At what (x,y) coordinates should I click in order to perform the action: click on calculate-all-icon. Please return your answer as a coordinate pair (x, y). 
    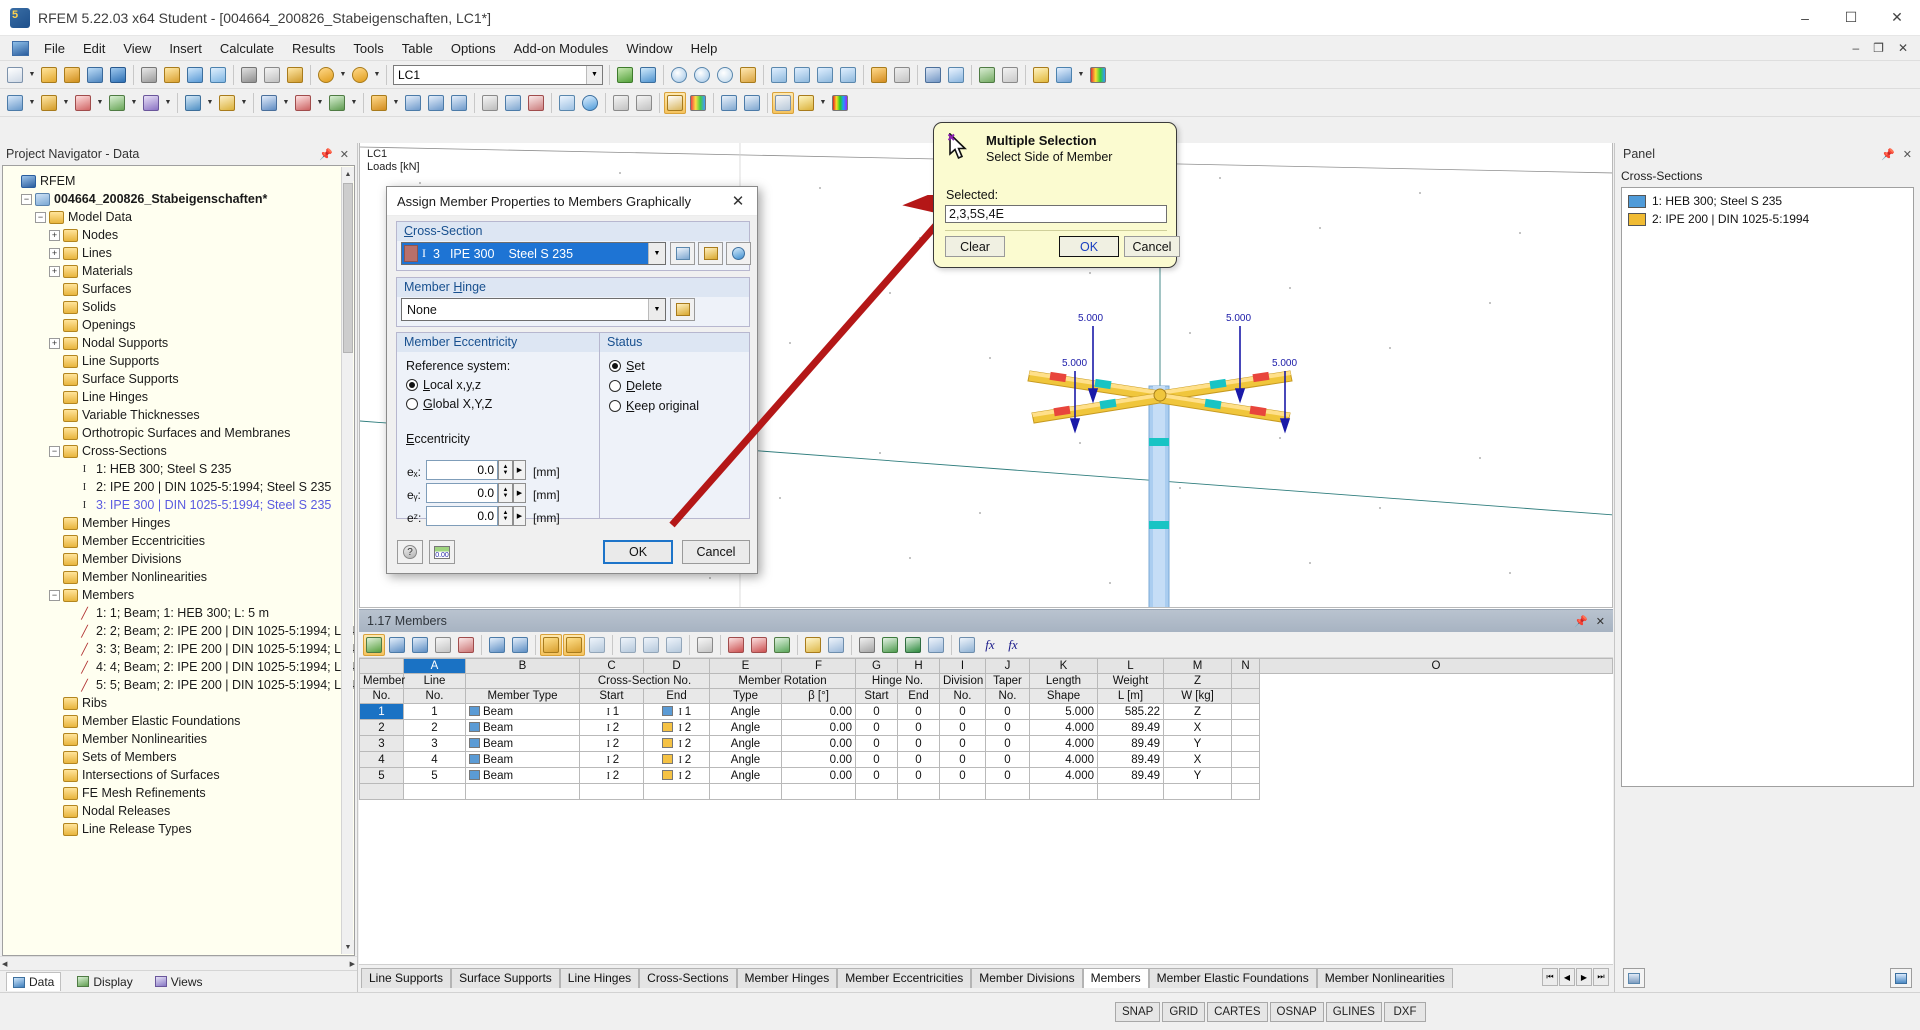
    Looking at the image, I should click on (648, 75).